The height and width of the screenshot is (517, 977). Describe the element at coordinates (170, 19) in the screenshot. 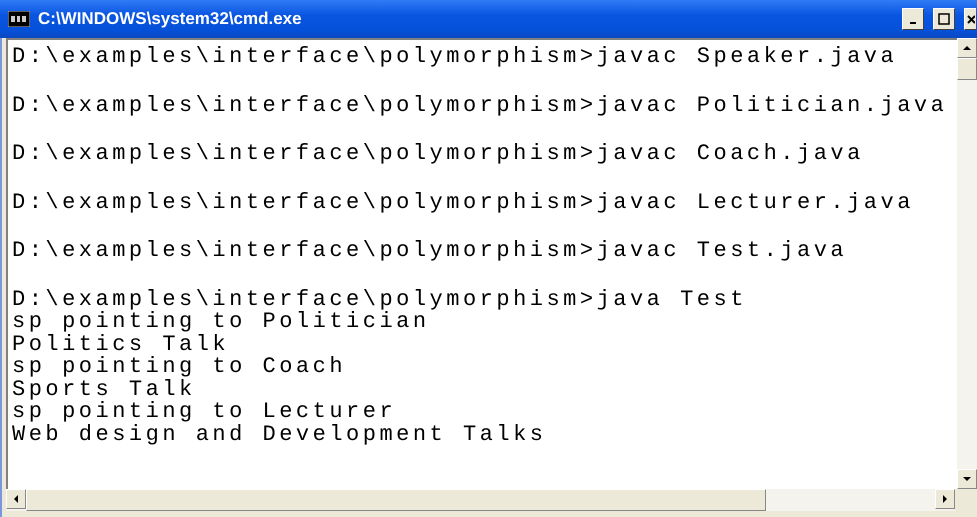

I see `window-title: C:\WINDOWS\system32\cmd.exe` at that location.